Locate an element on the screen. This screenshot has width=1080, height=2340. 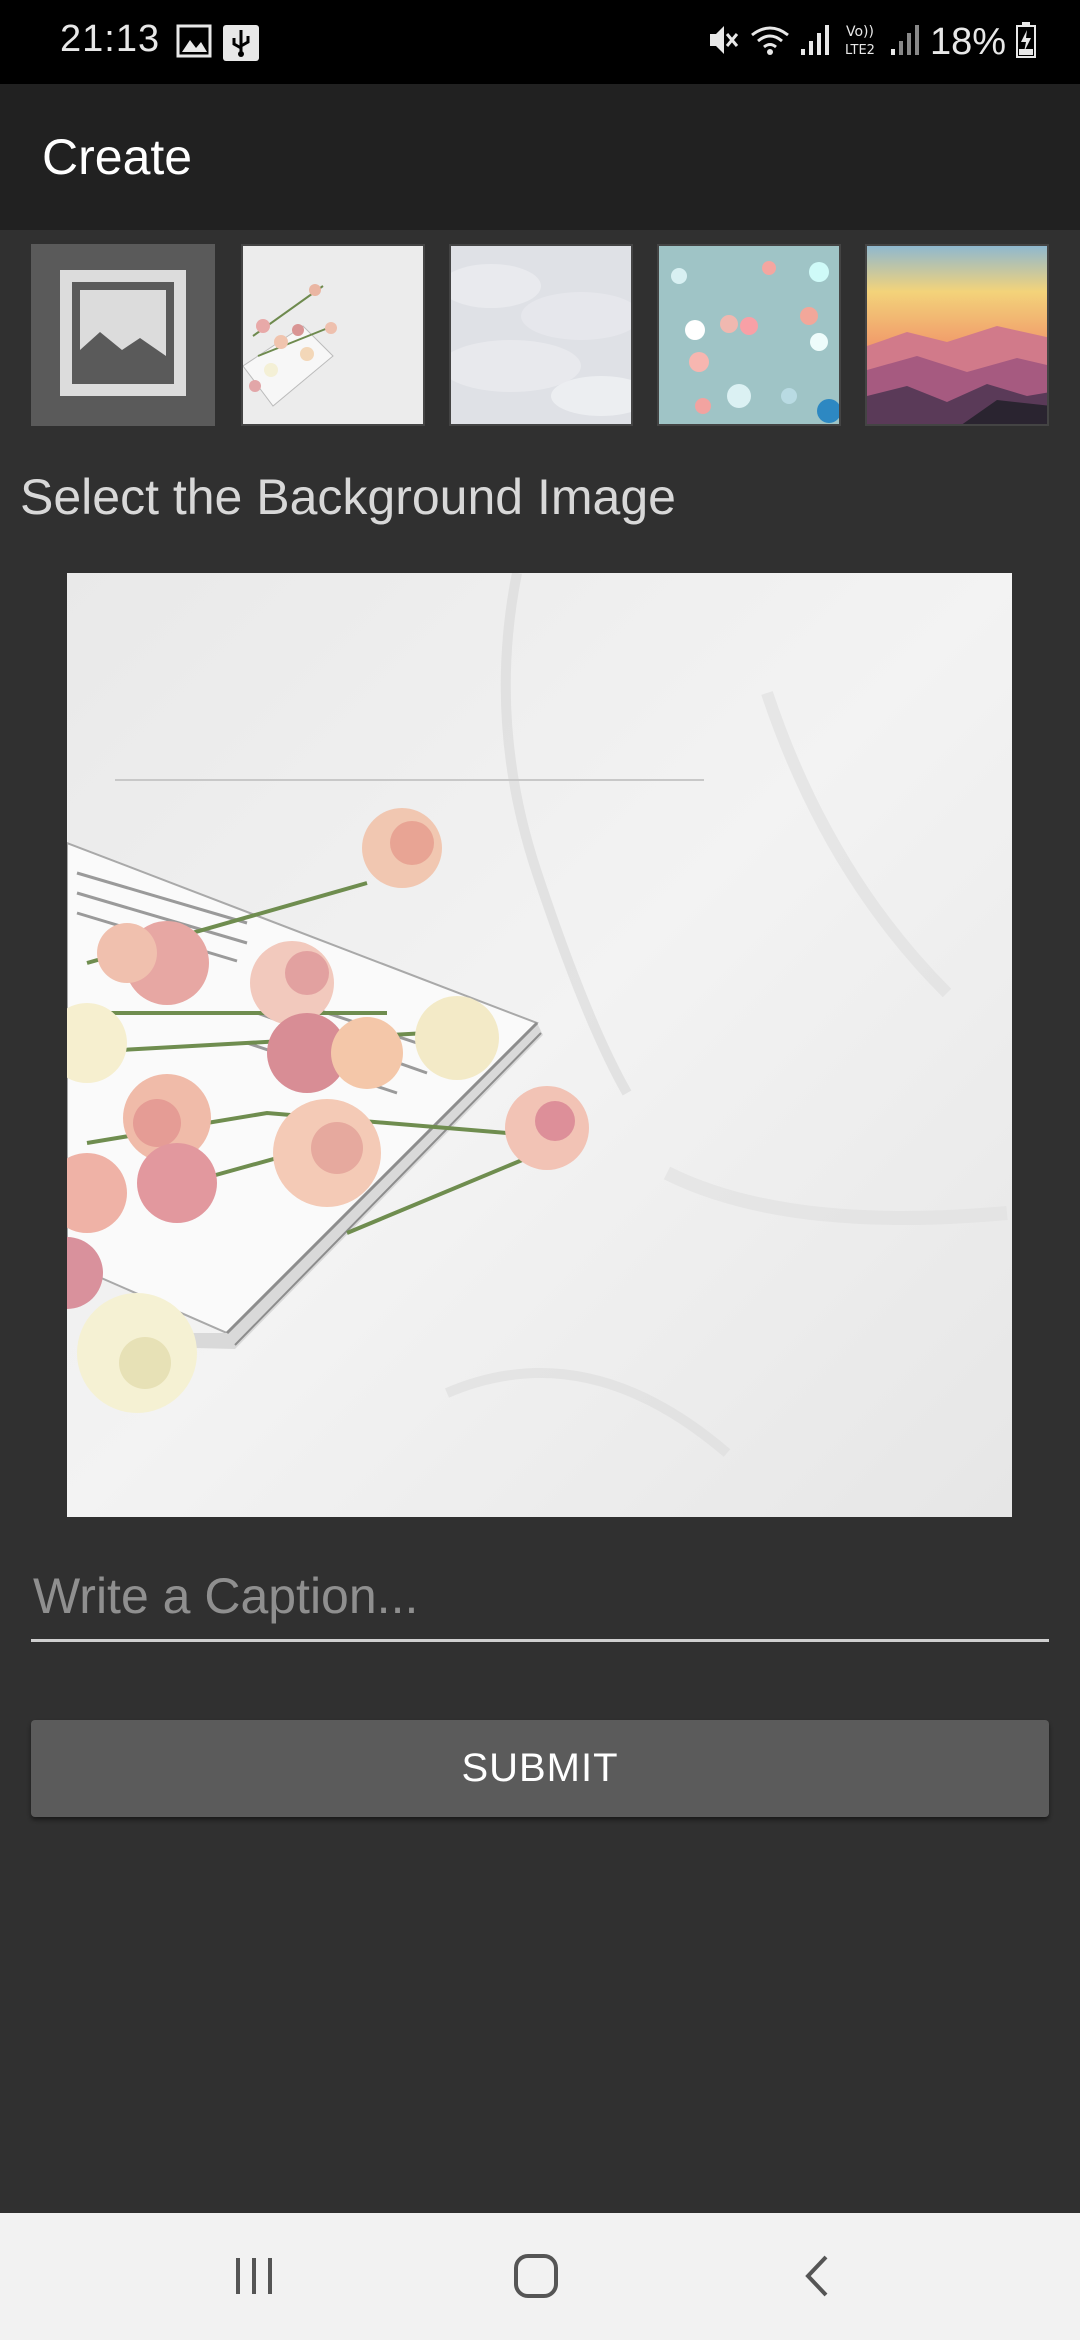
battery-charging-icon is located at coordinates (1026, 42).